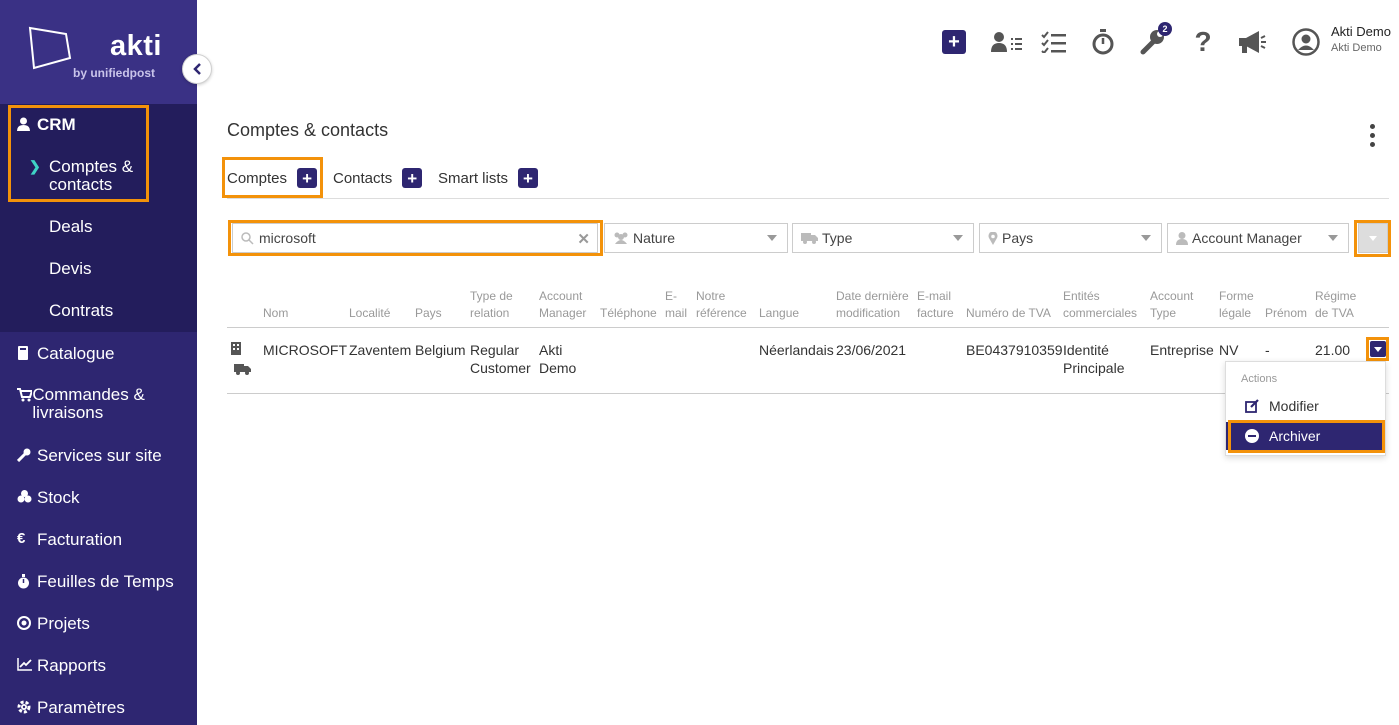  Describe the element at coordinates (70, 227) in the screenshot. I see `sidebar-subitem-deals: Deals` at that location.